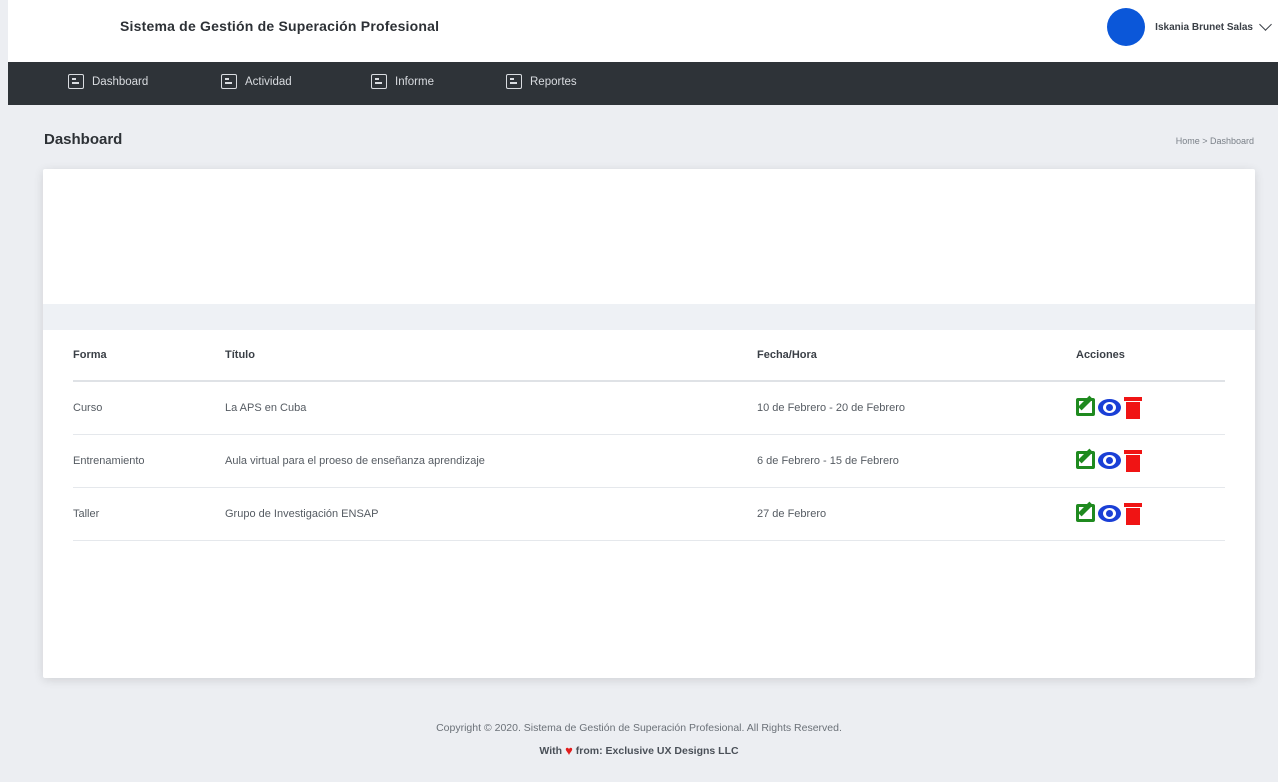  What do you see at coordinates (1100, 355) in the screenshot?
I see `header-acciones: Acciones` at bounding box center [1100, 355].